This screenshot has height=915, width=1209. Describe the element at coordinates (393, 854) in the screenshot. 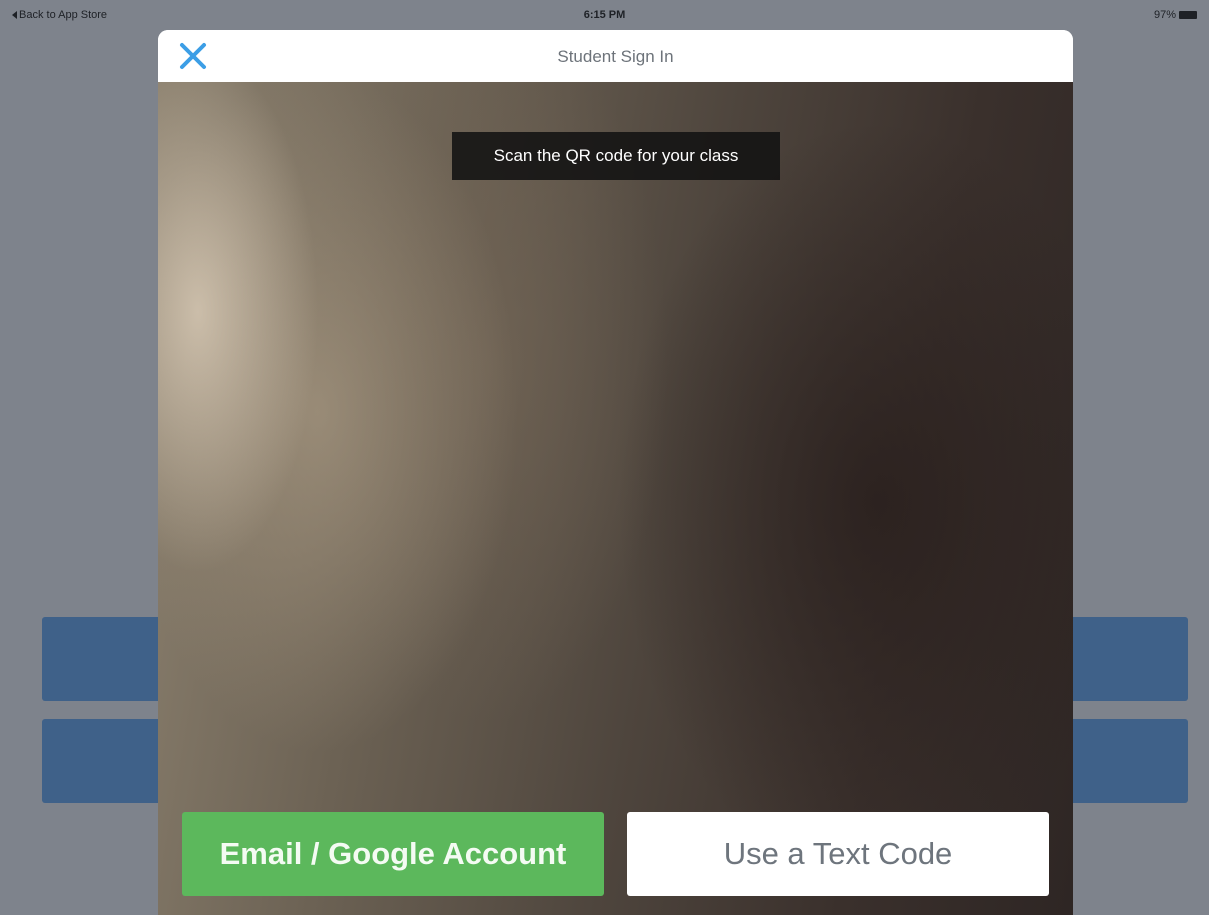

I see `email-google-account-button: Email / Google Account` at that location.